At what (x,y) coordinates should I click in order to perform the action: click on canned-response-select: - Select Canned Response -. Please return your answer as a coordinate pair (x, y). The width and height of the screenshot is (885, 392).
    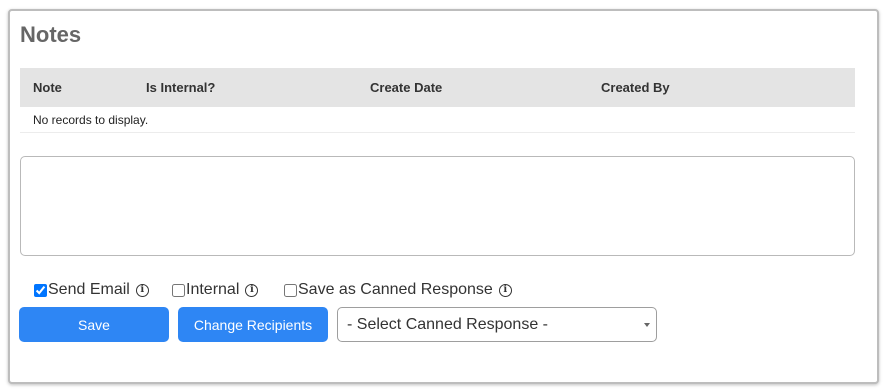
    Looking at the image, I should click on (497, 324).